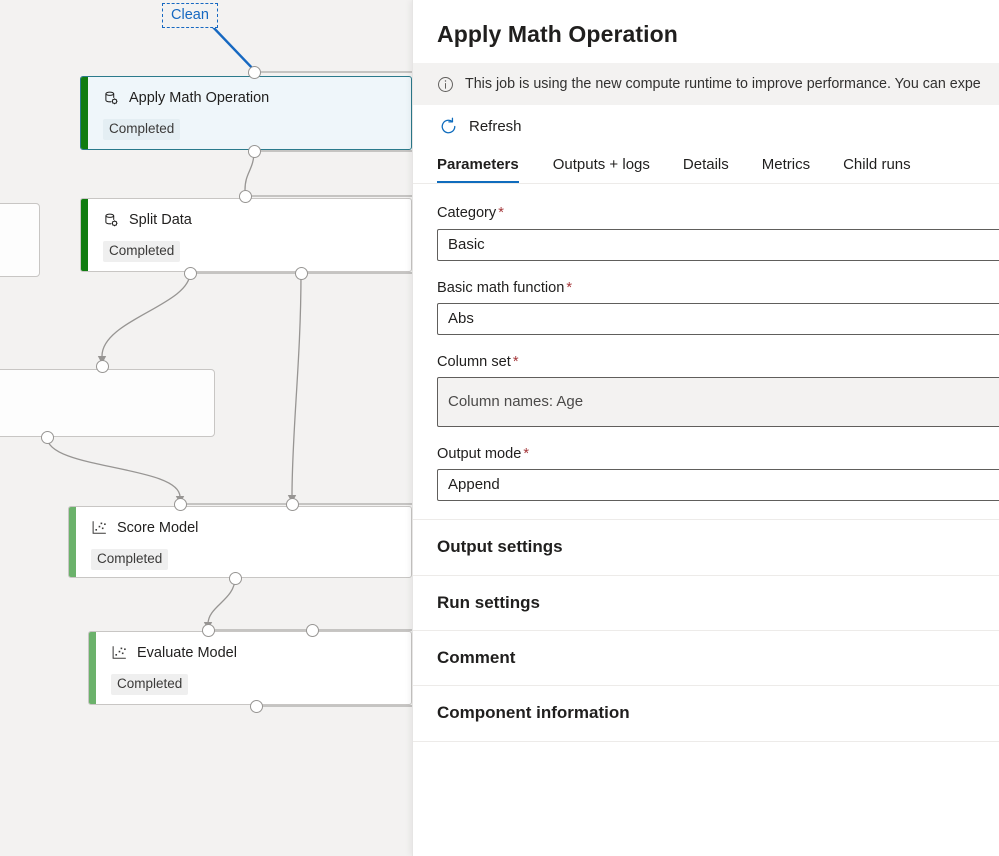 This screenshot has height=856, width=999. What do you see at coordinates (718, 288) in the screenshot?
I see `field-label-basic-math-function: Basic math function *` at bounding box center [718, 288].